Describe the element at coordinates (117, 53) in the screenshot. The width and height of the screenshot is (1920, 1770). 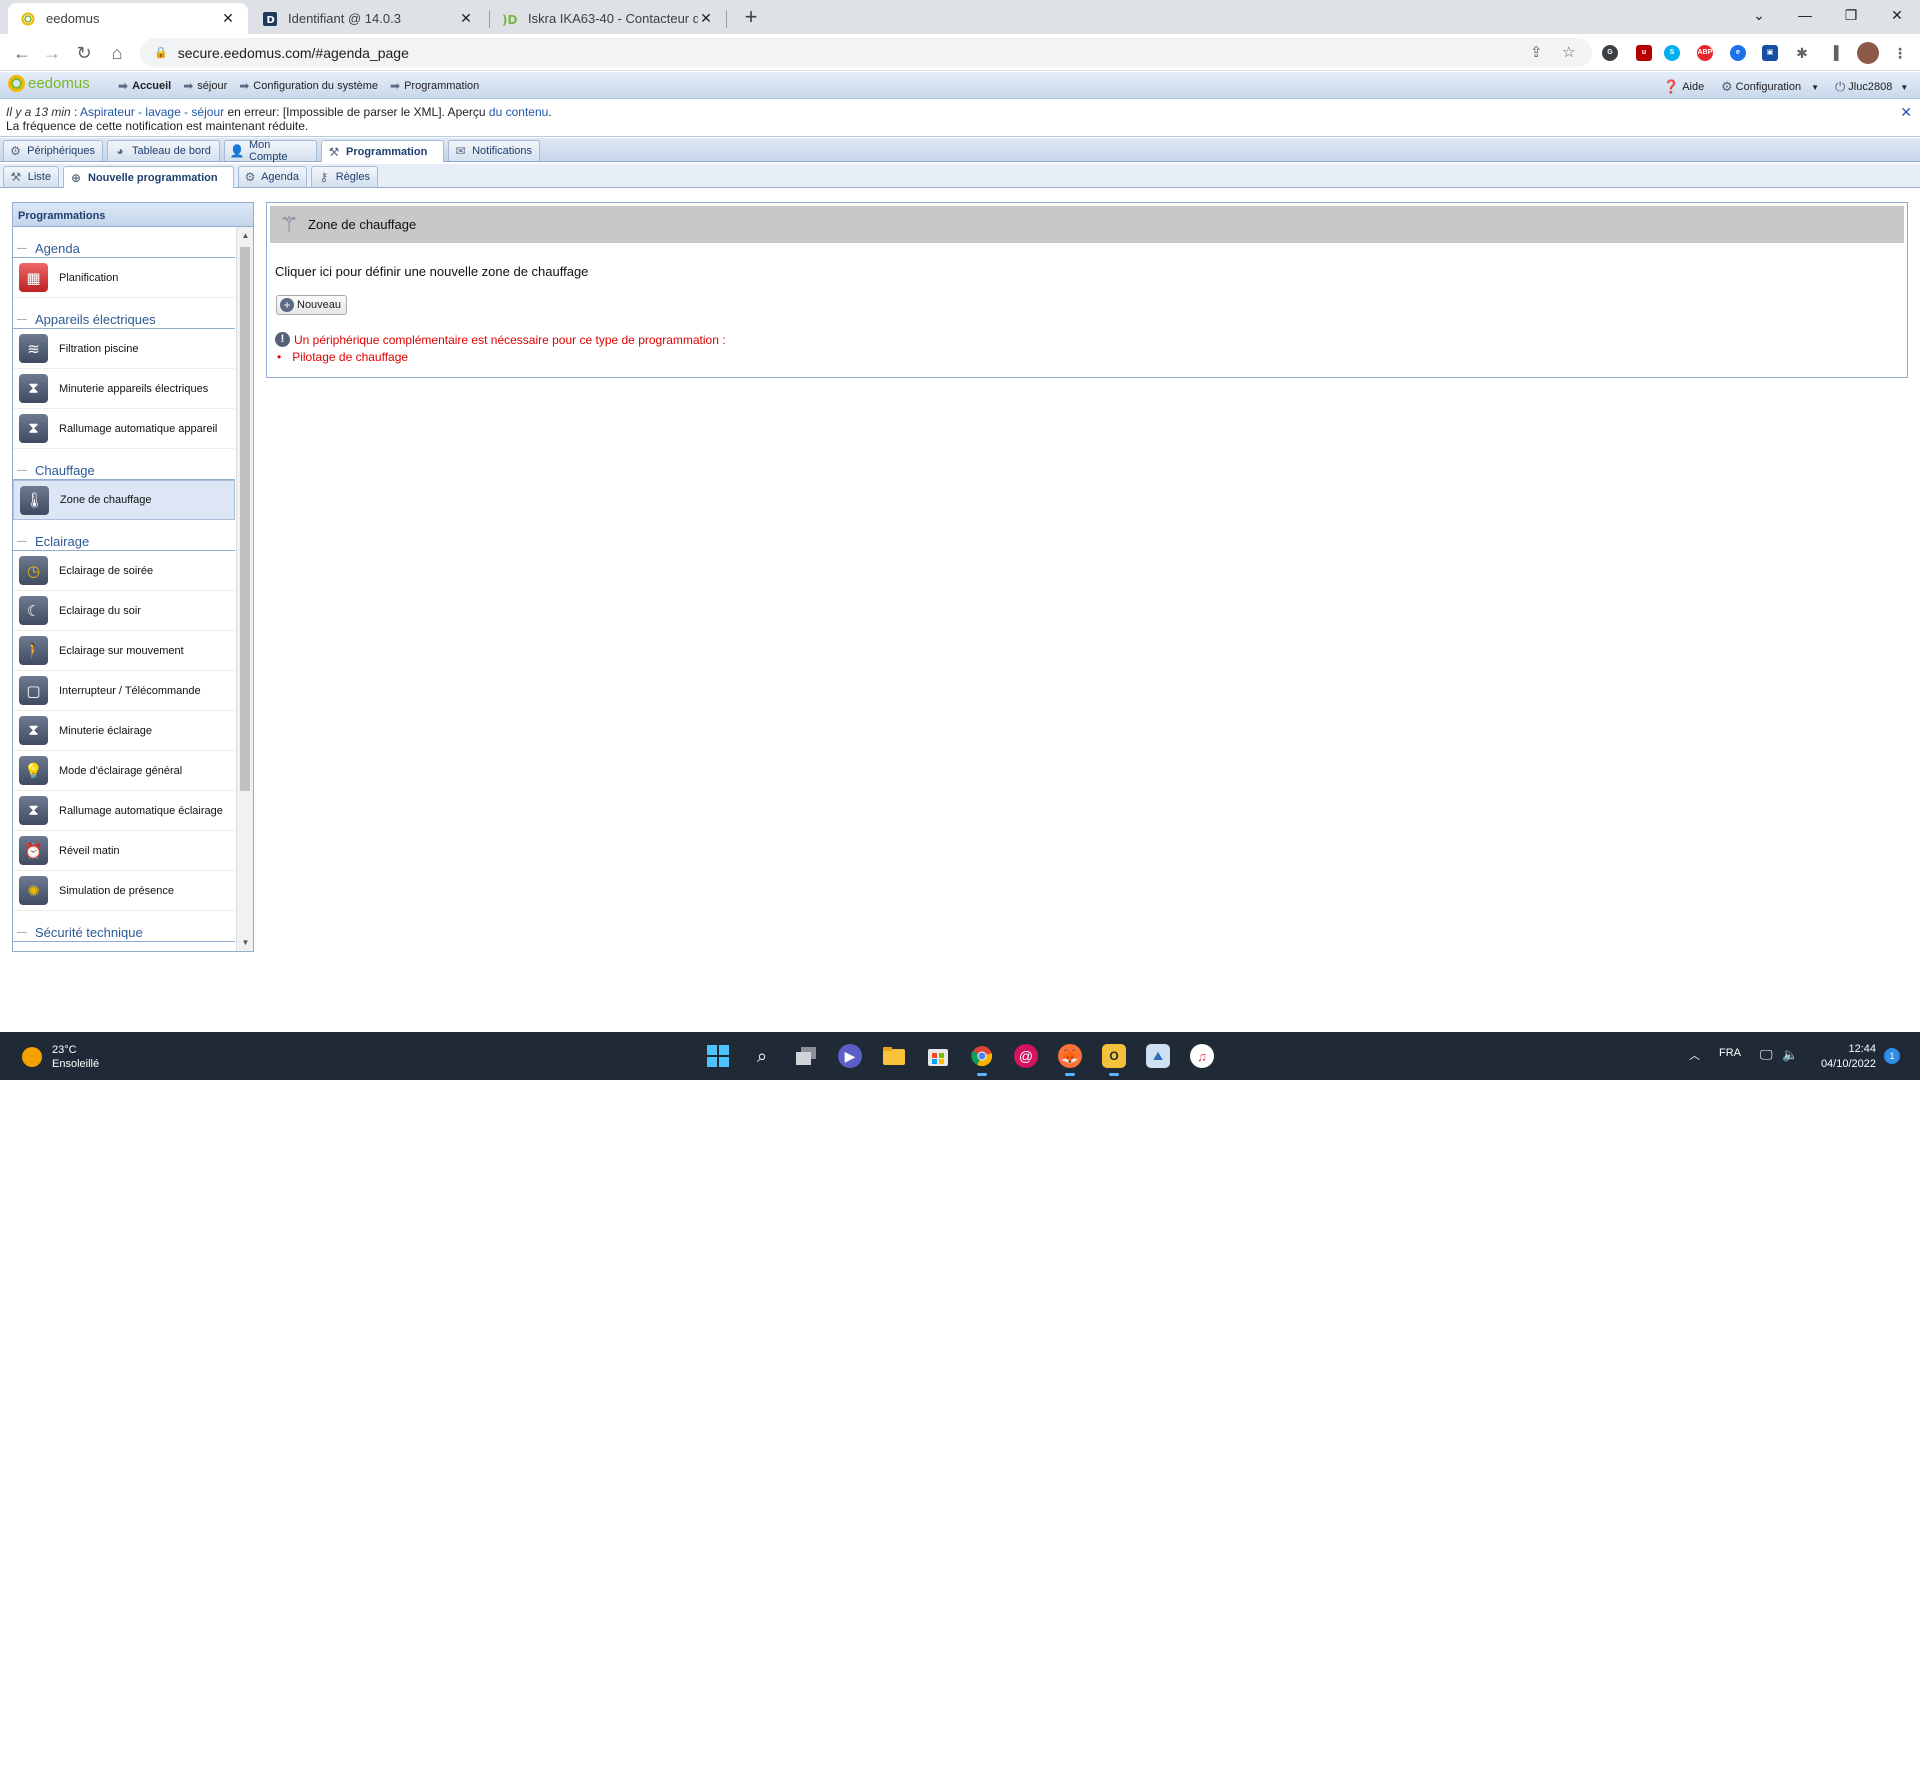
I see `home-icon: ⌂` at that location.